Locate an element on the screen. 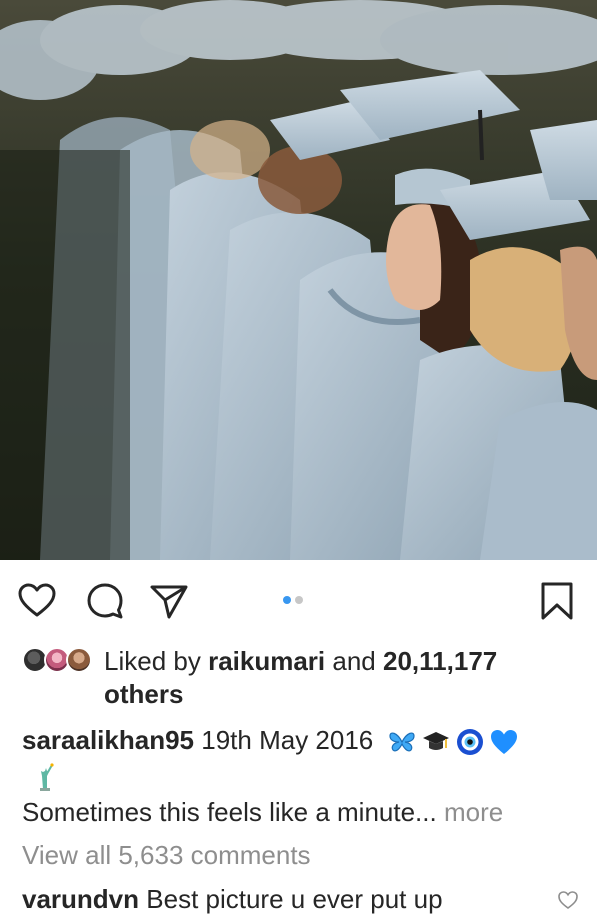 This screenshot has height=915, width=597. comment-bubble-icon is located at coordinates (105, 601).